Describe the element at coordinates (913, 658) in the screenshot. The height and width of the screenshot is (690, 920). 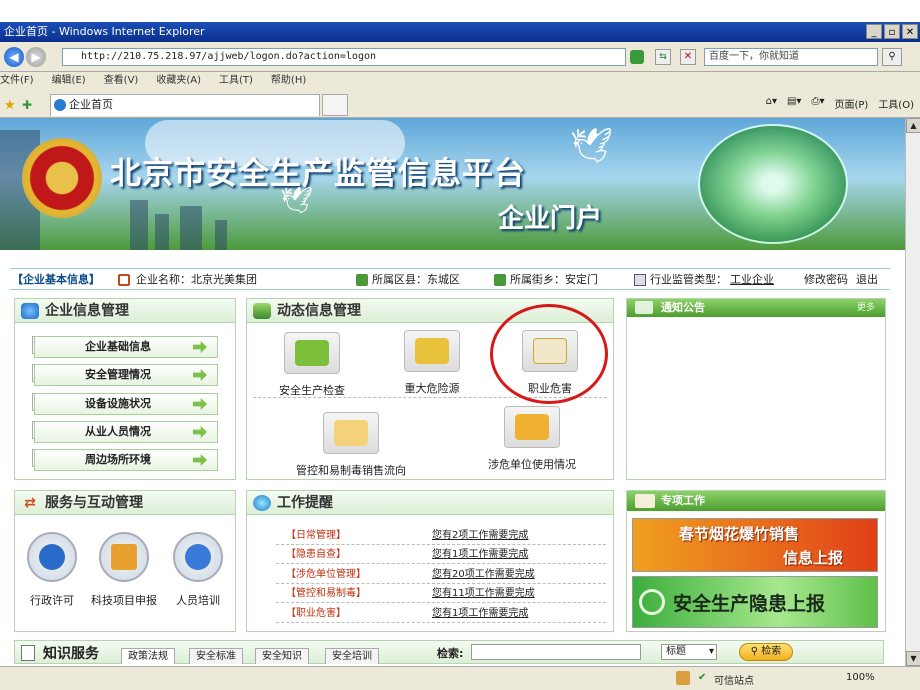
I see `scroll-down-icon: ▼` at that location.